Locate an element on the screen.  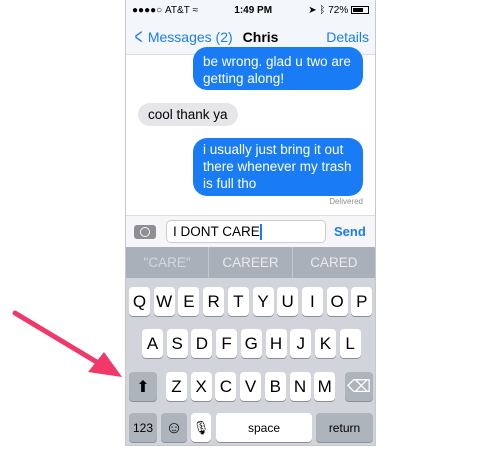
pointer-arrow is located at coordinates (67, 343).